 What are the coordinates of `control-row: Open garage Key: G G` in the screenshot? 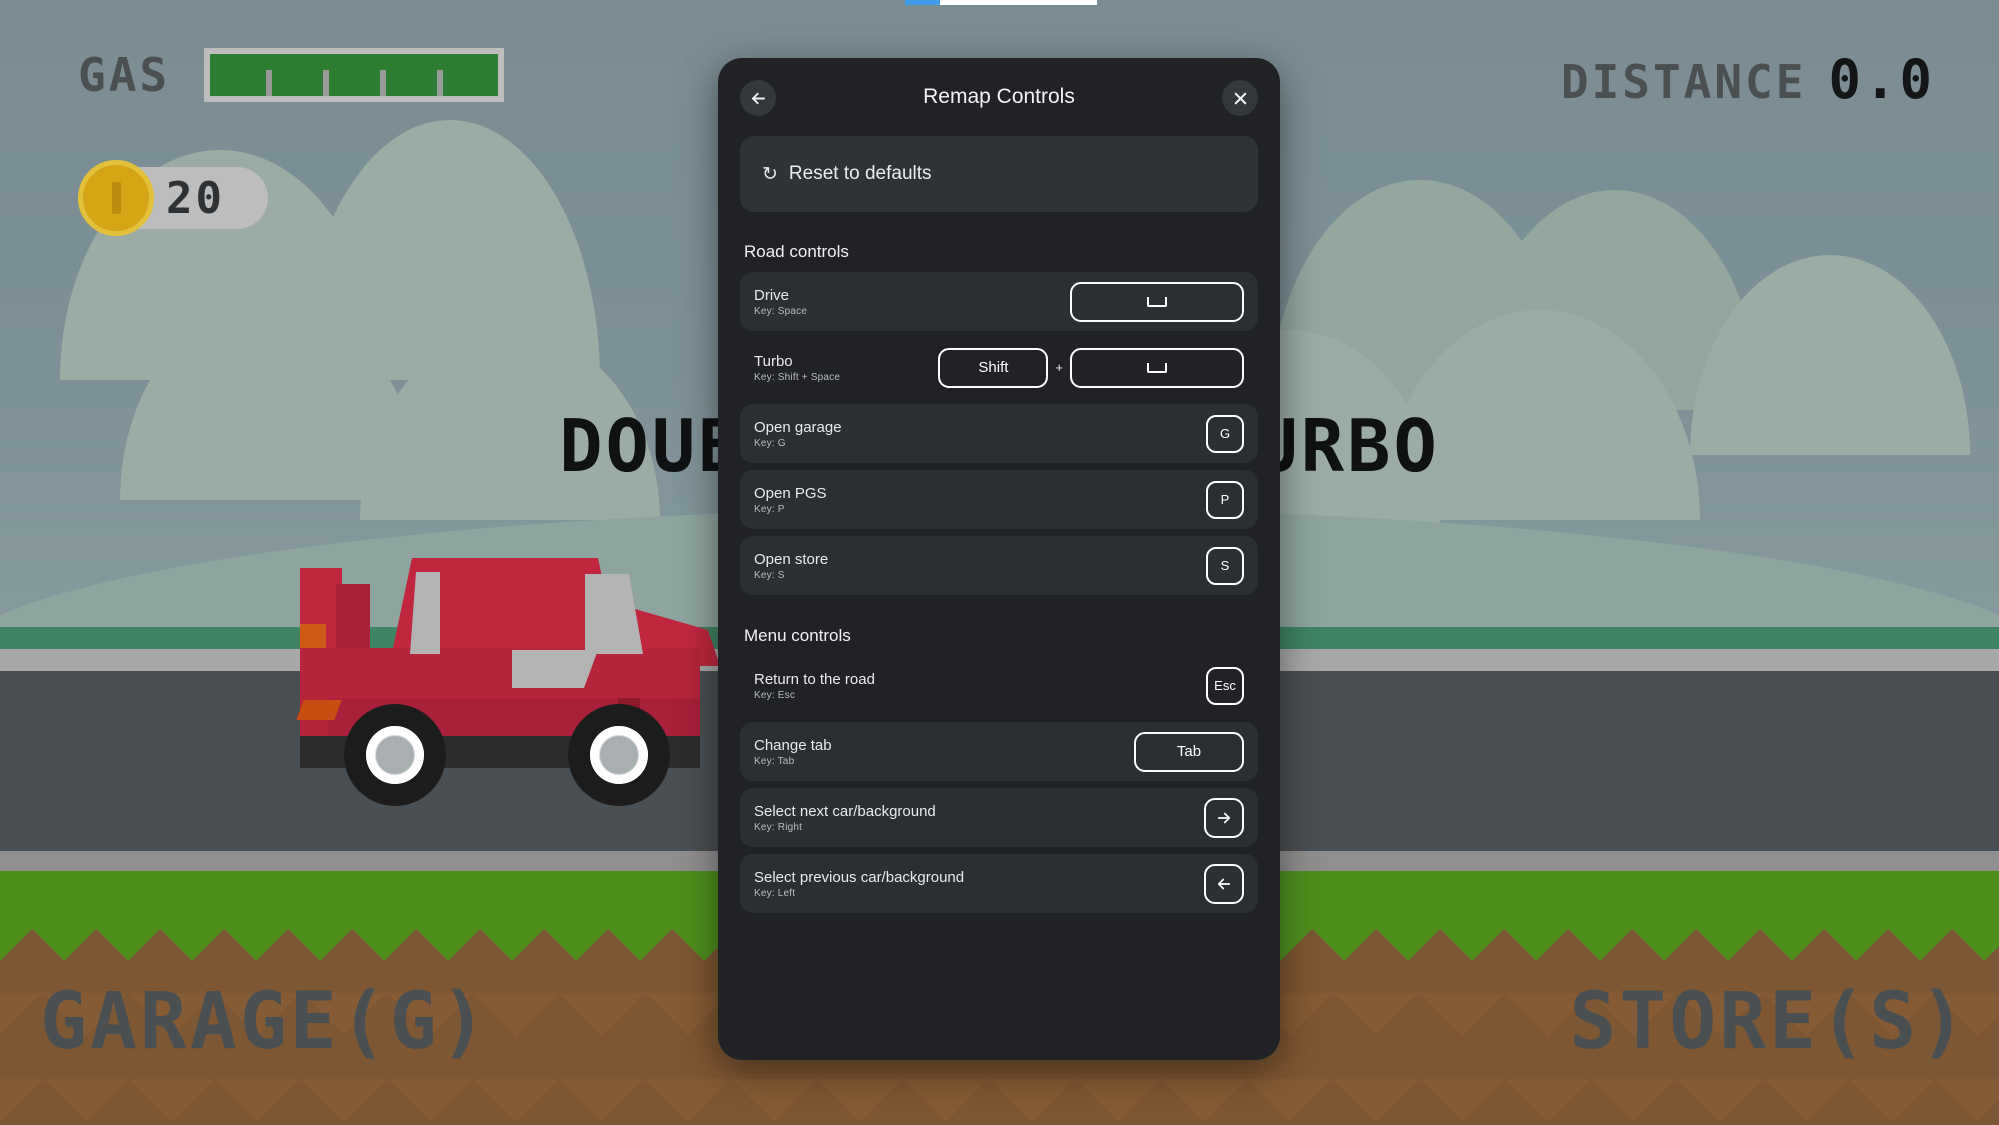 It's located at (999, 433).